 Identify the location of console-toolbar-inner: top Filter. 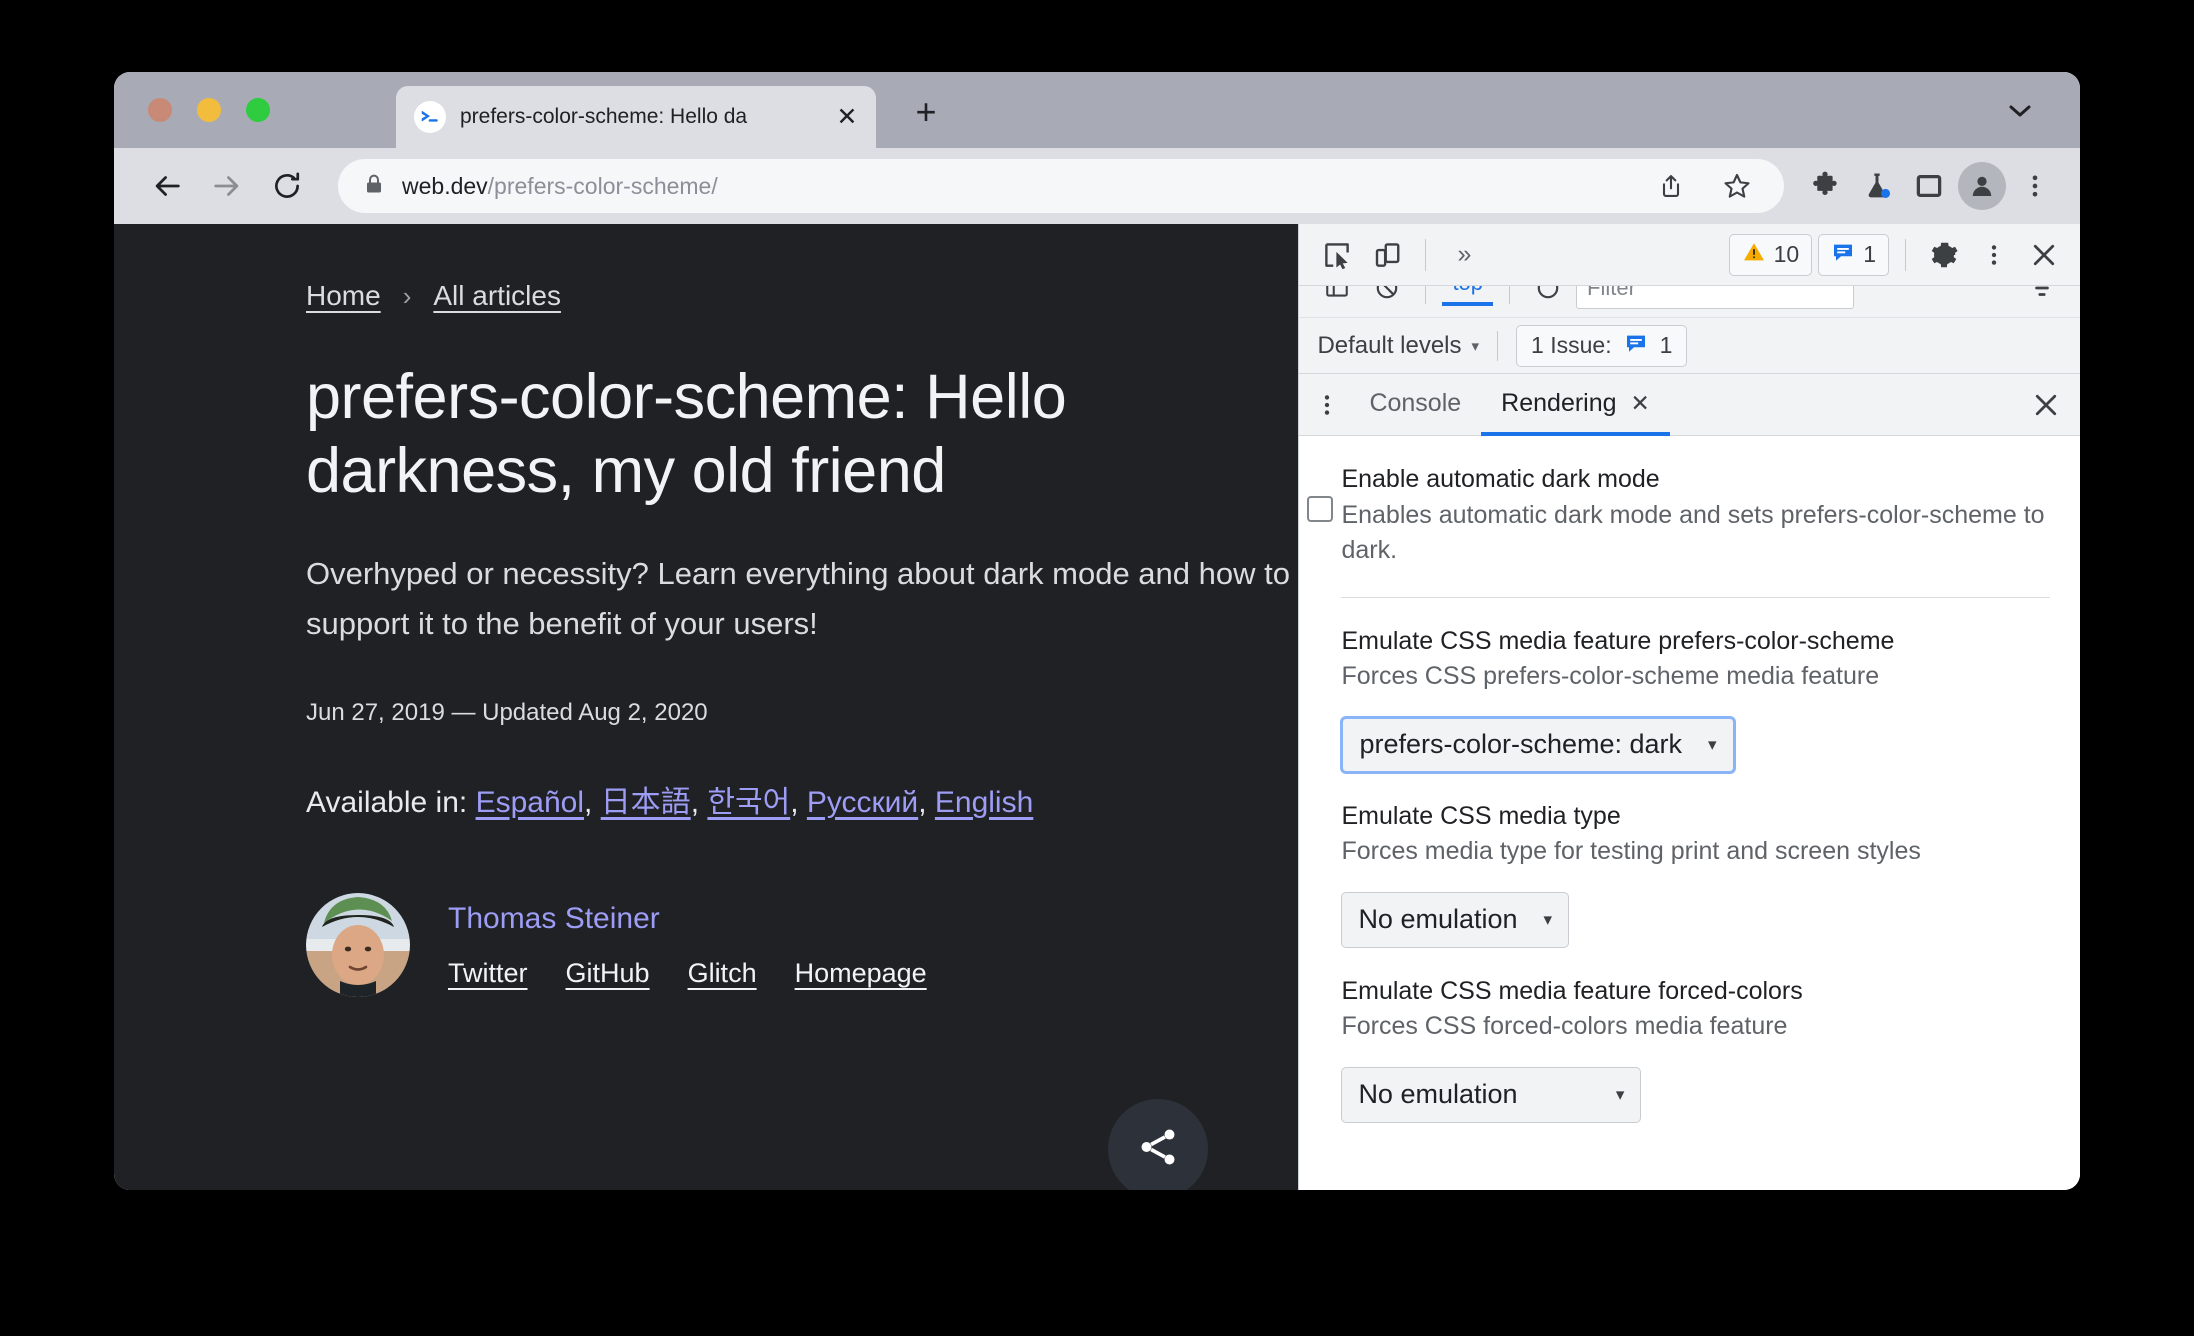
(1689, 301).